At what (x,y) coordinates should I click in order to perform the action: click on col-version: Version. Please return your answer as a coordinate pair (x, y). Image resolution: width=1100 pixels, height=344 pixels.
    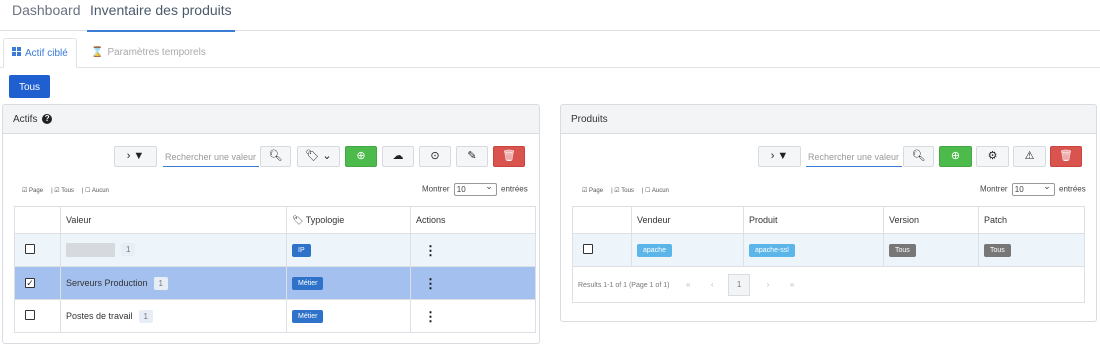
    Looking at the image, I should click on (931, 220).